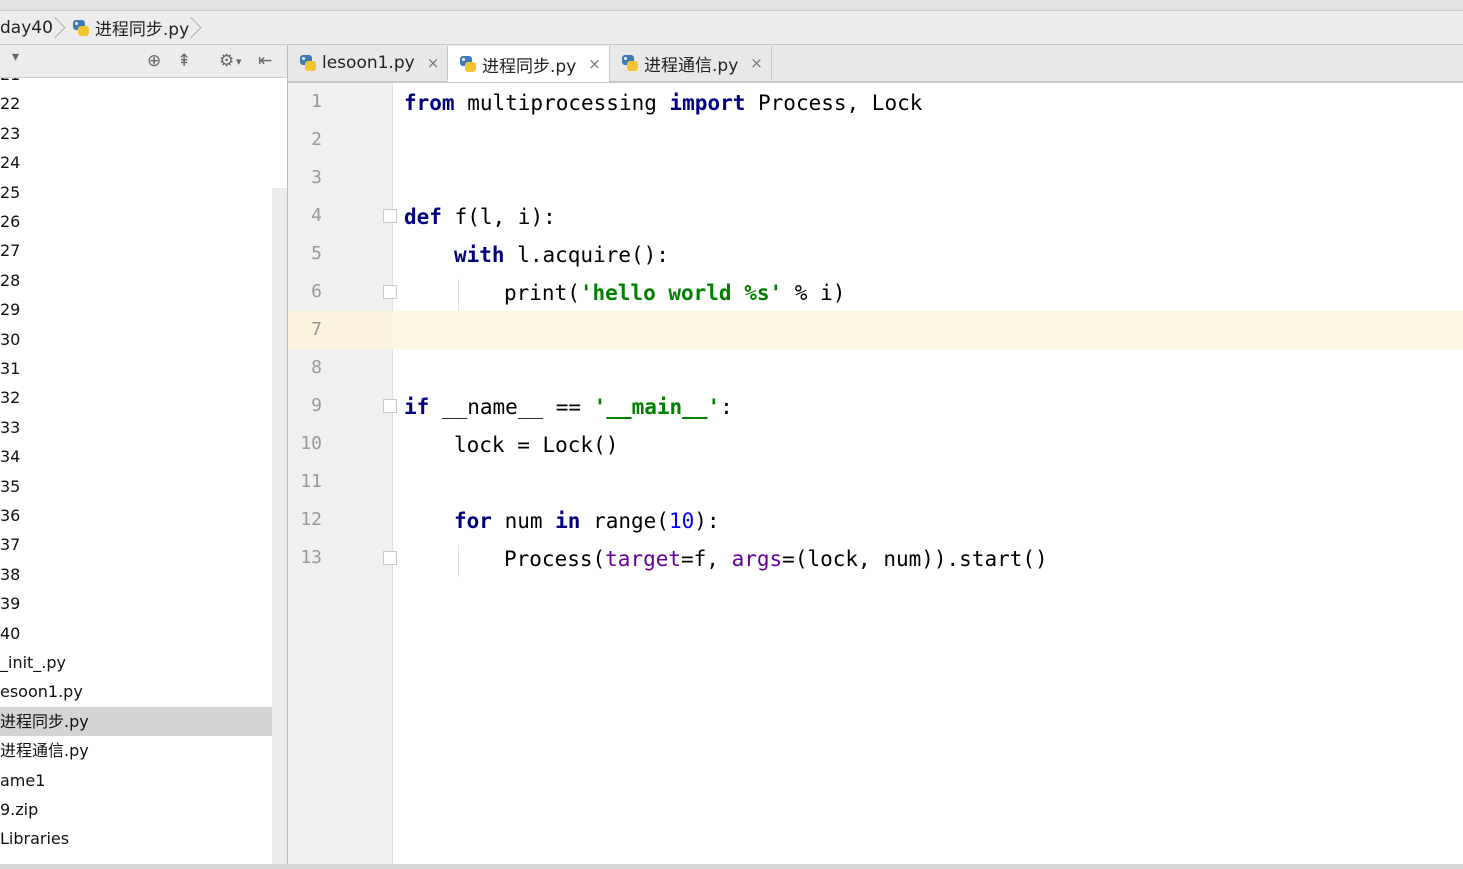 Image resolution: width=1463 pixels, height=869 pixels. I want to click on tree-item: esoon1.py, so click(136, 691).